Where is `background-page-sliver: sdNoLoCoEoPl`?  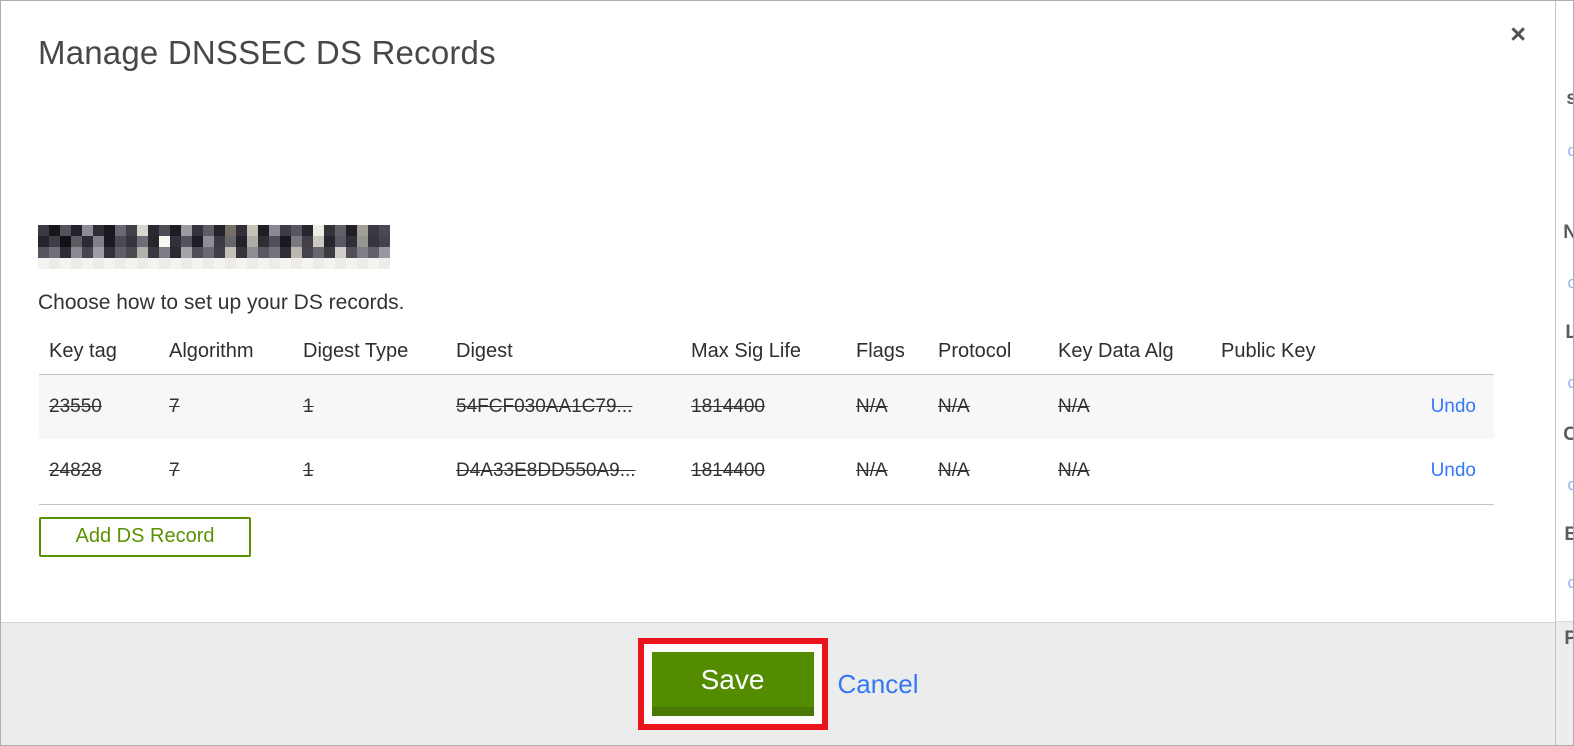
background-page-sliver: sdNoLoCoEoPl is located at coordinates (1564, 373).